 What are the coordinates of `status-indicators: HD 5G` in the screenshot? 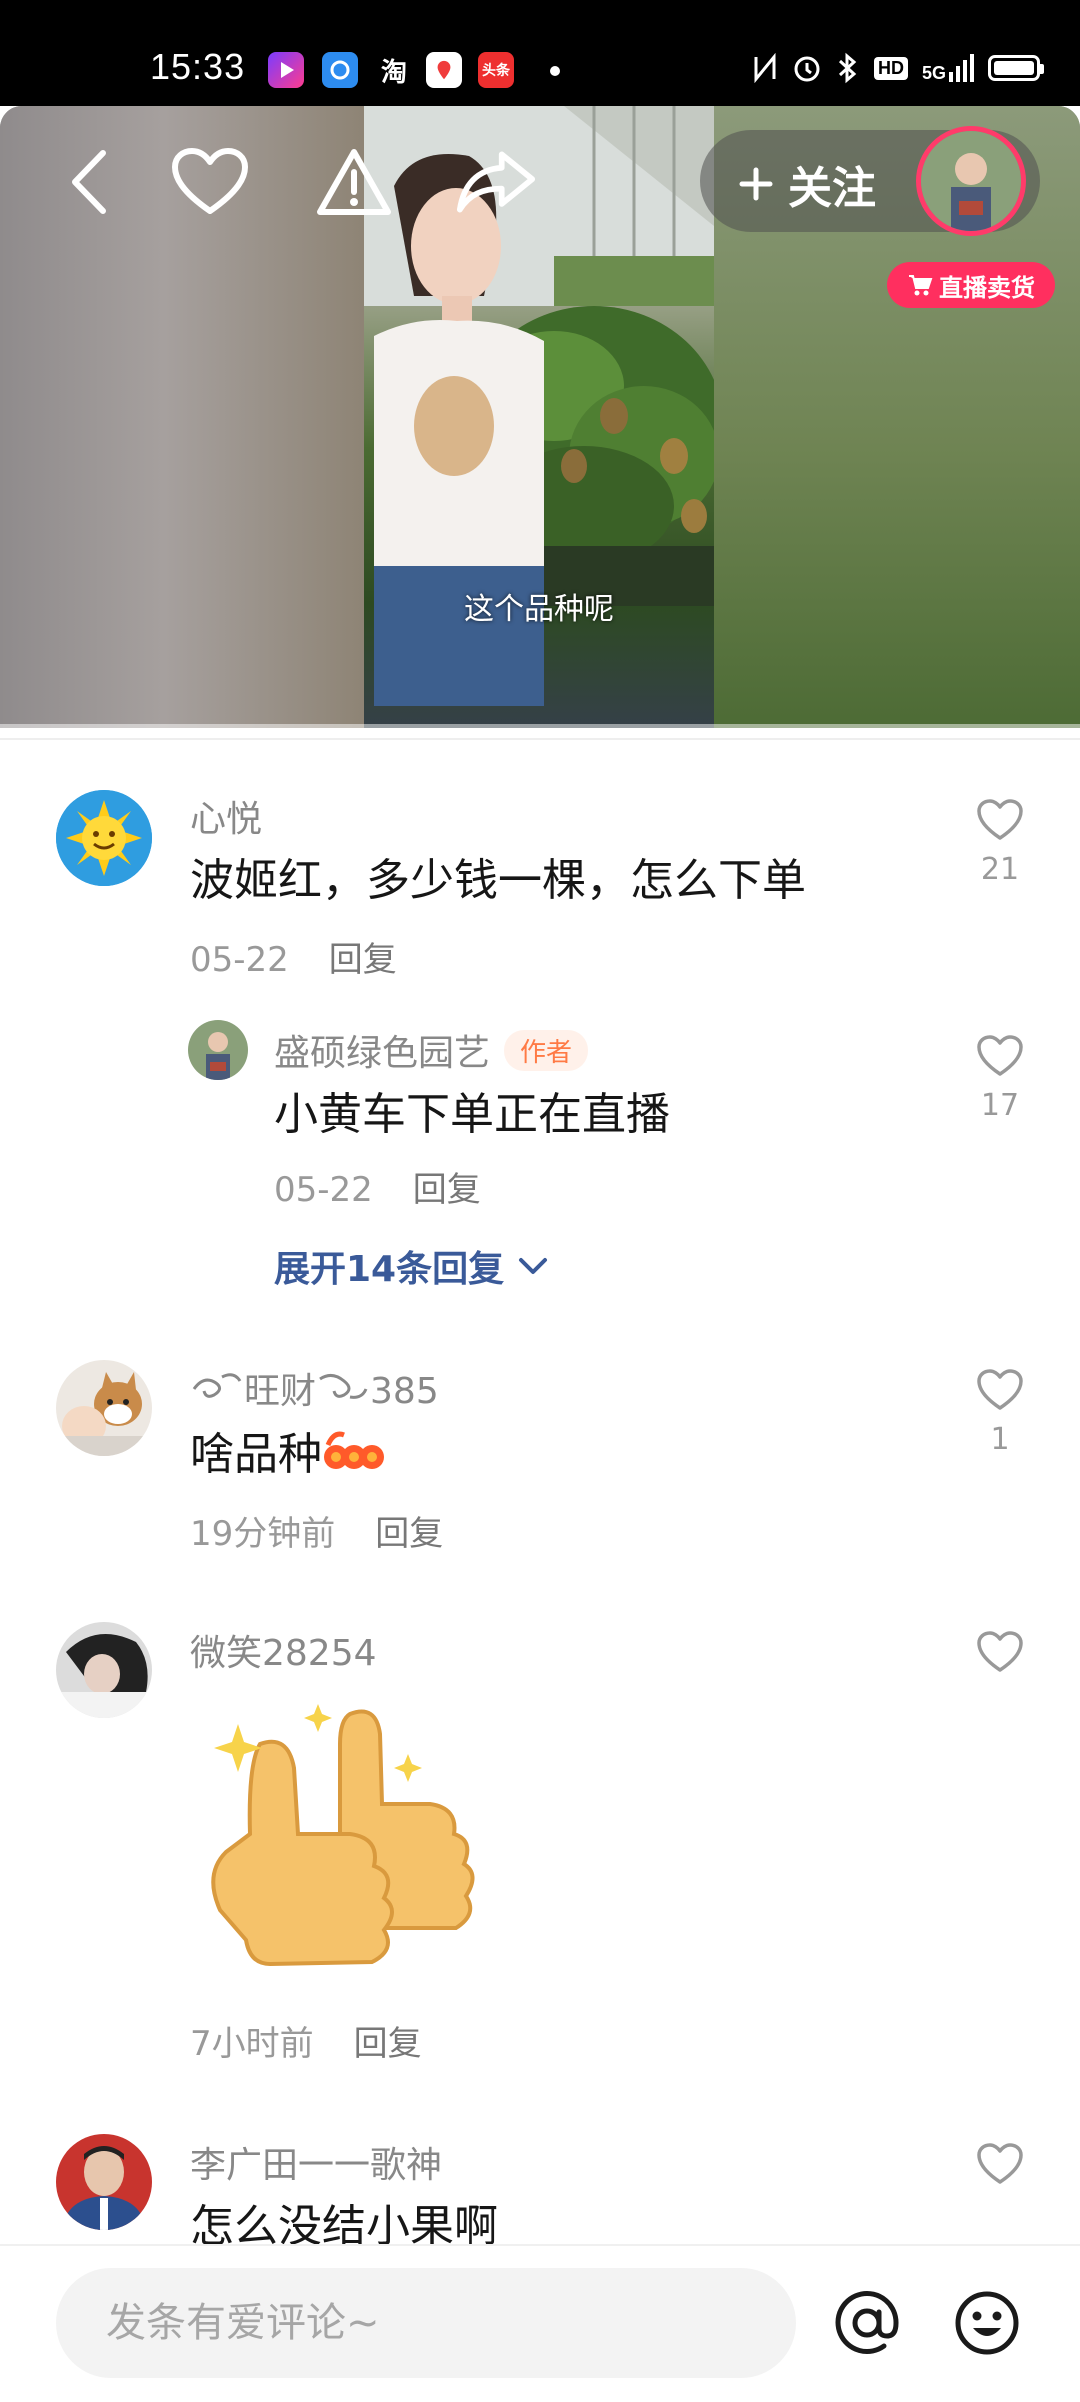 It's located at (898, 68).